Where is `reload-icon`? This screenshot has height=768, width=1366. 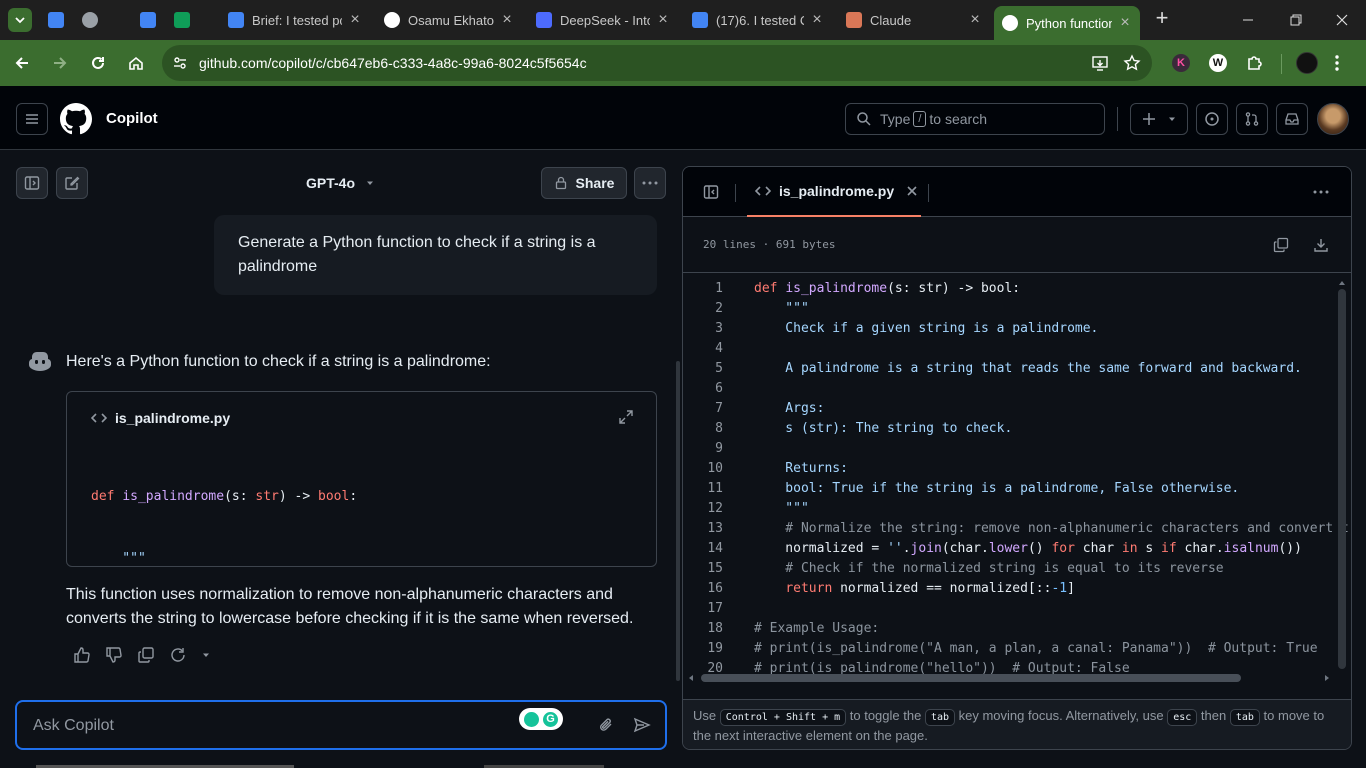 reload-icon is located at coordinates (98, 62).